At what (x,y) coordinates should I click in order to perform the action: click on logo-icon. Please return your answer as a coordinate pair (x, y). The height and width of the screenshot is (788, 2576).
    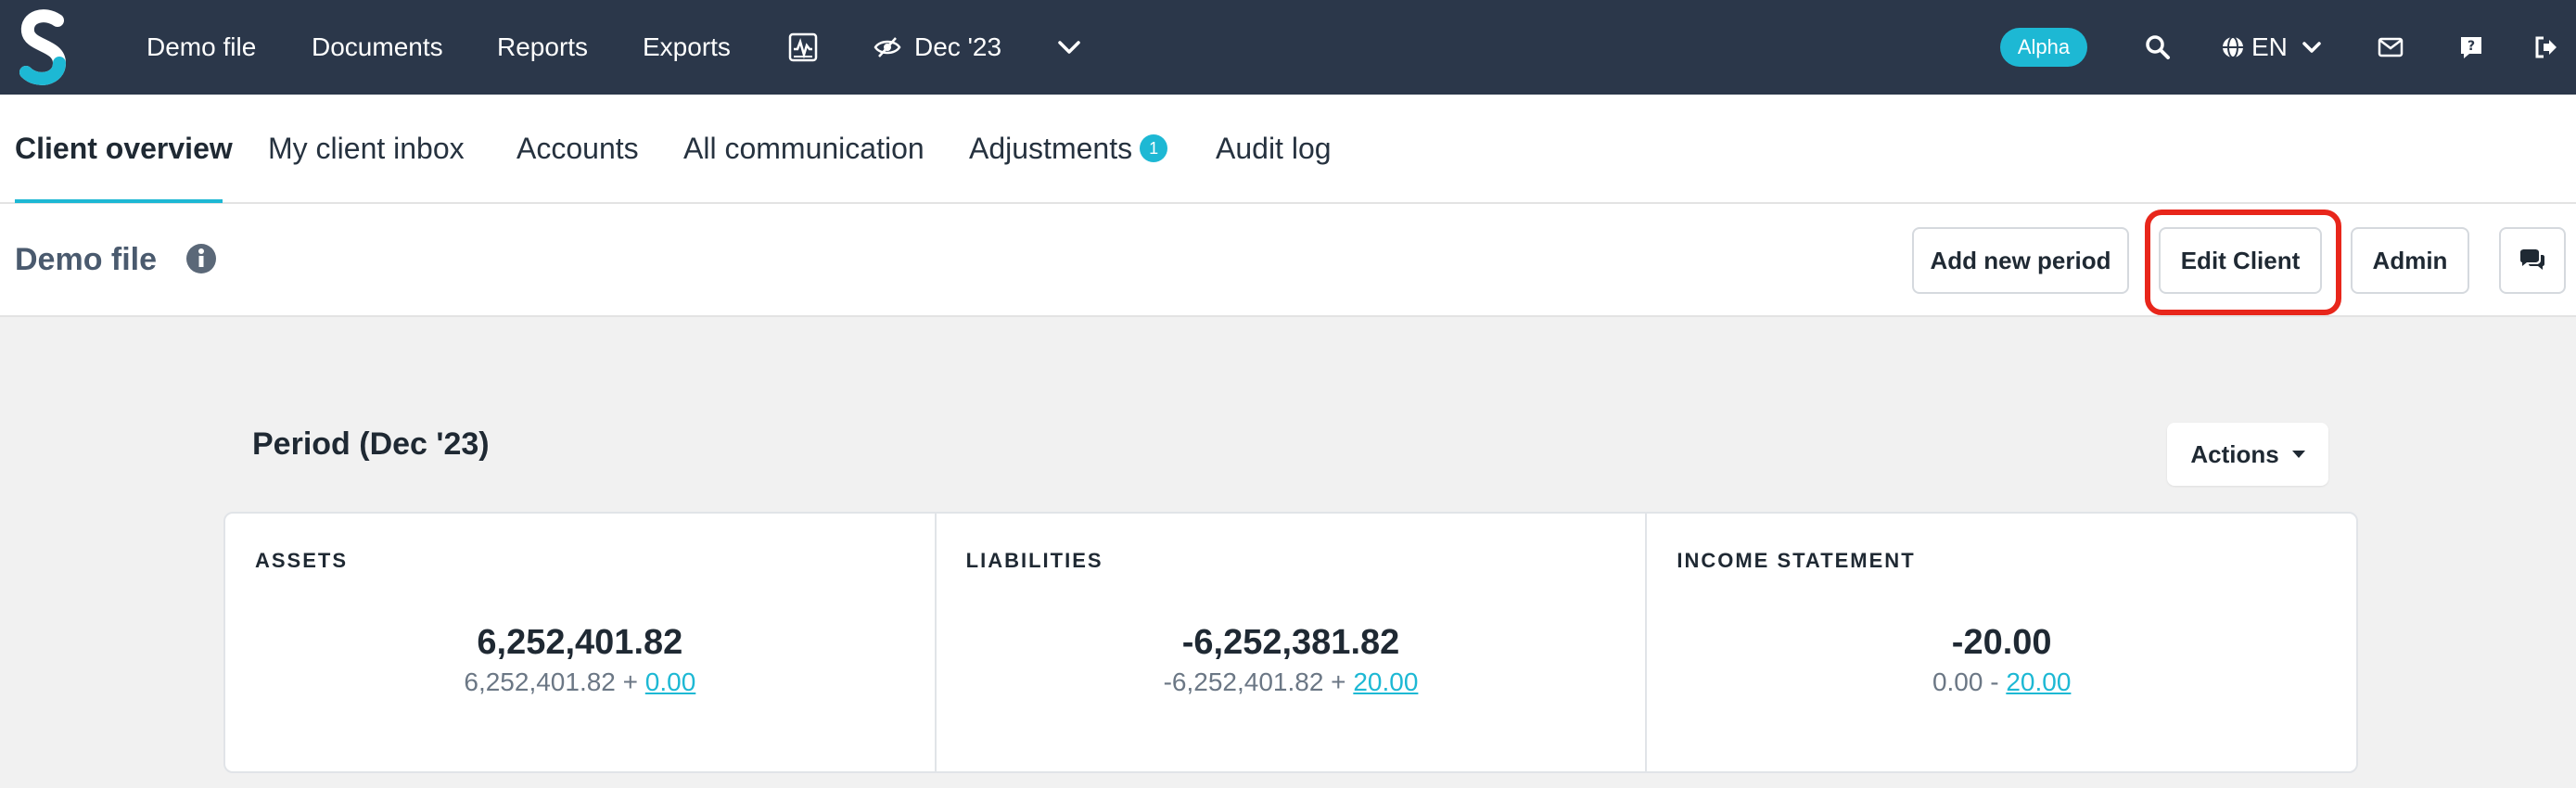
    Looking at the image, I should click on (45, 47).